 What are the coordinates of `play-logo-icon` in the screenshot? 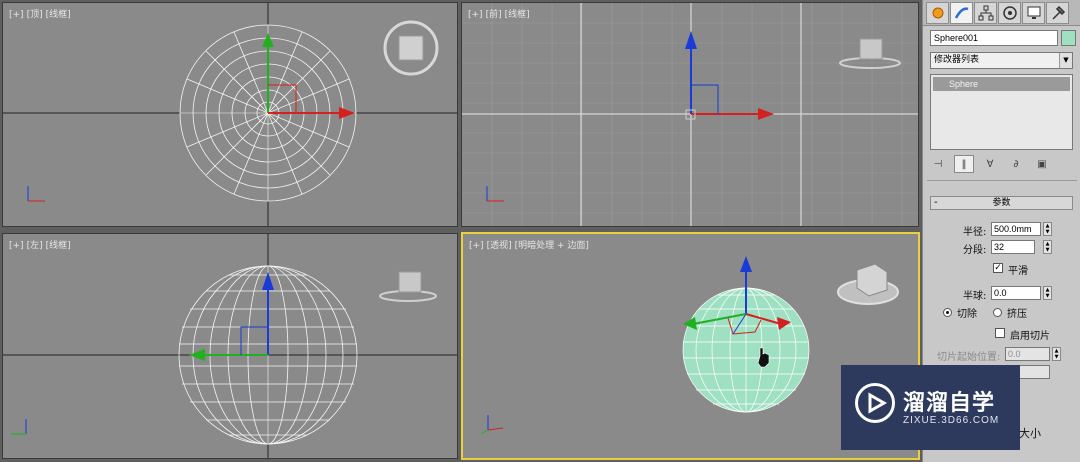 It's located at (875, 403).